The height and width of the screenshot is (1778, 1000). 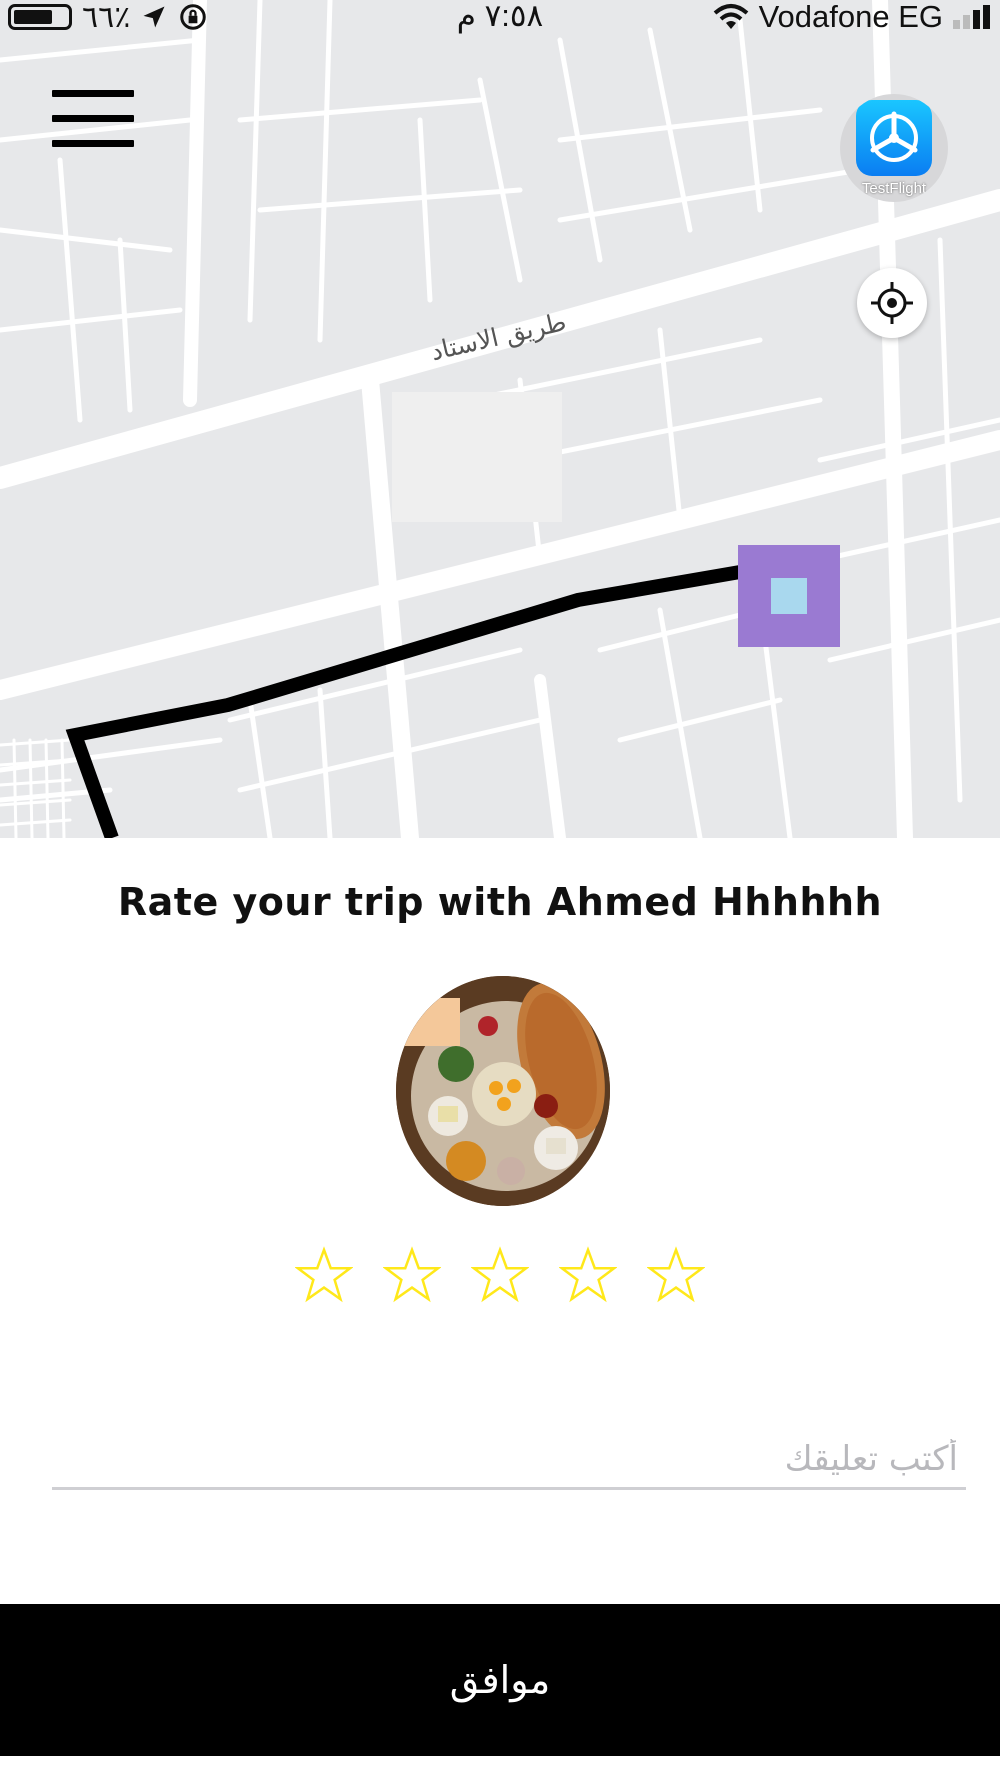 What do you see at coordinates (730, 16) in the screenshot?
I see `wifi-icon` at bounding box center [730, 16].